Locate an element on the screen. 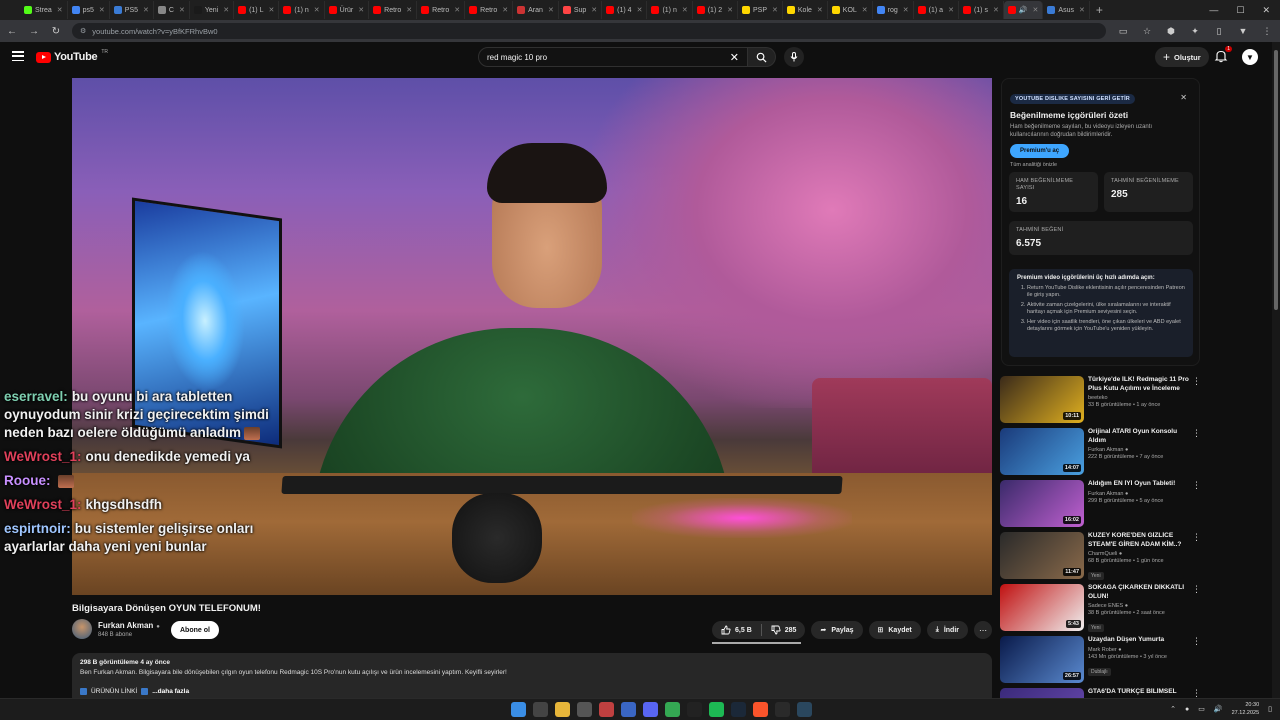 The height and width of the screenshot is (720, 1280). sidebar-icon: ▯ is located at coordinates (1219, 31).